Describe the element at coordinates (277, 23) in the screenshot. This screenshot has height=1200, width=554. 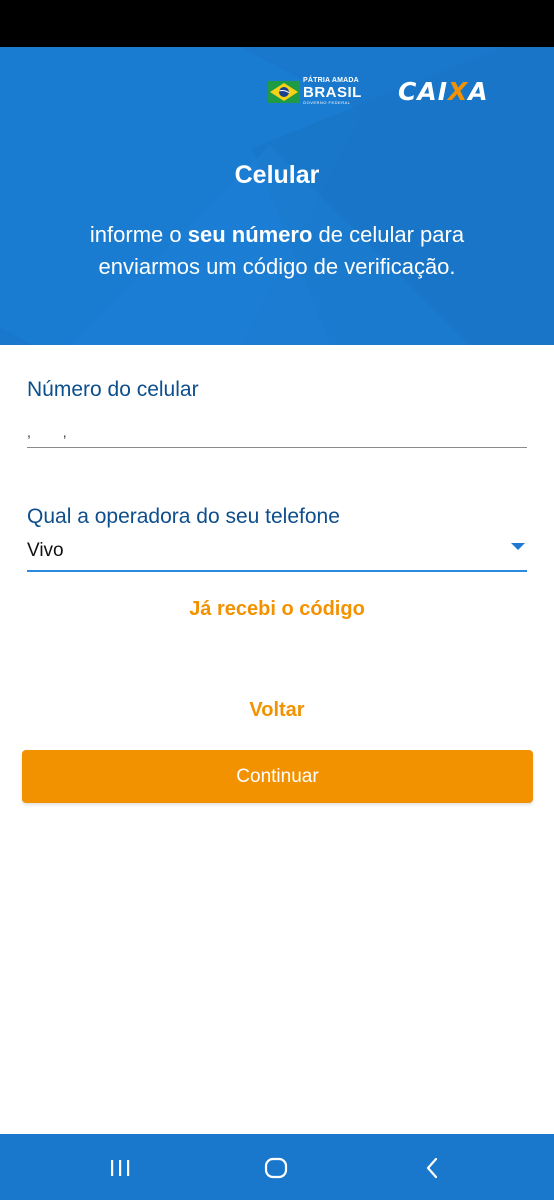
I see `status-bar` at that location.